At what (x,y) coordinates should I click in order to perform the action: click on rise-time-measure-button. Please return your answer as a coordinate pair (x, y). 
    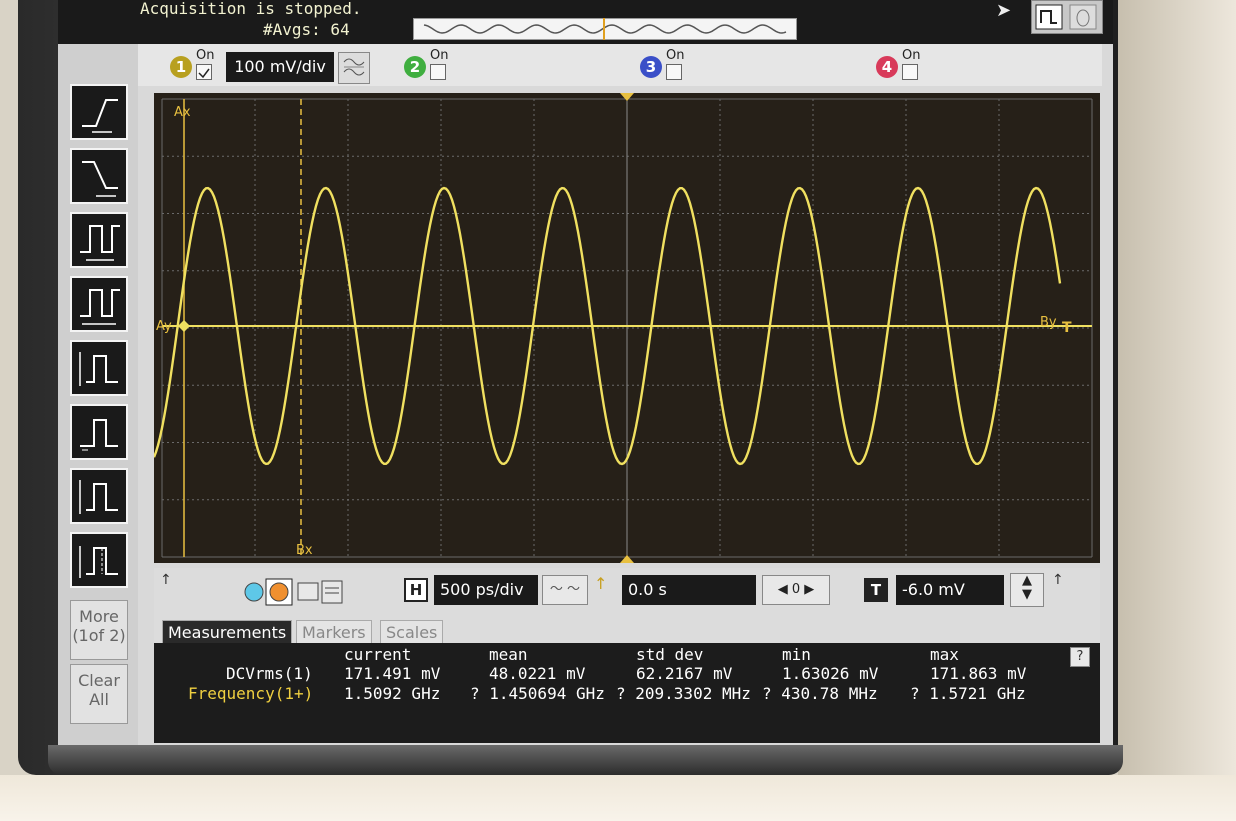
    Looking at the image, I should click on (99, 112).